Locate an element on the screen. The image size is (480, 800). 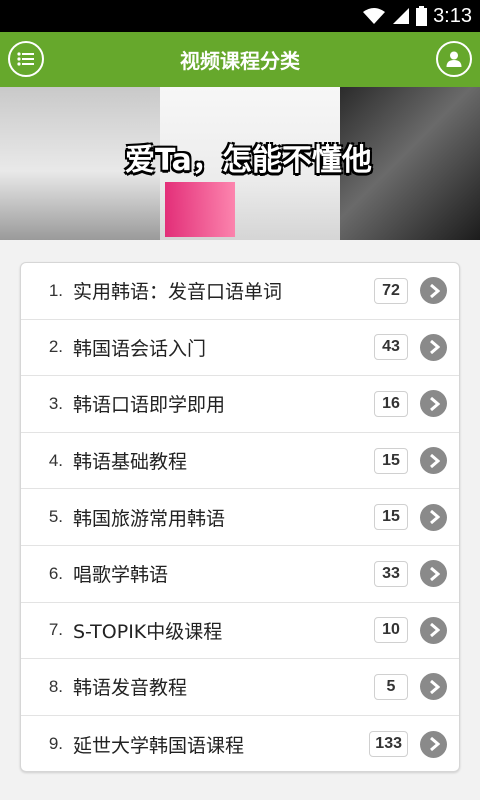
row-number: 3. is located at coordinates (55, 403).